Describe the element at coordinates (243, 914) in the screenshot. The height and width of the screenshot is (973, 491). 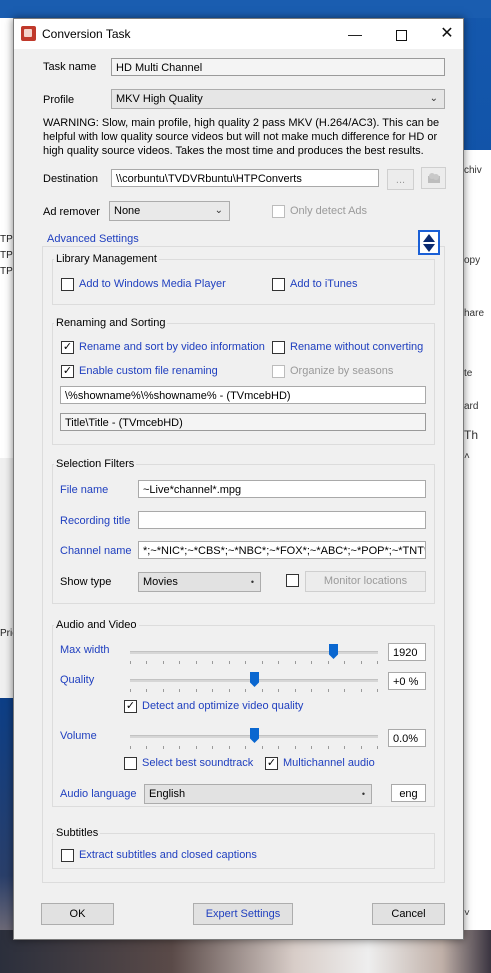
I see `expert-settings-button: Expert Settings` at that location.